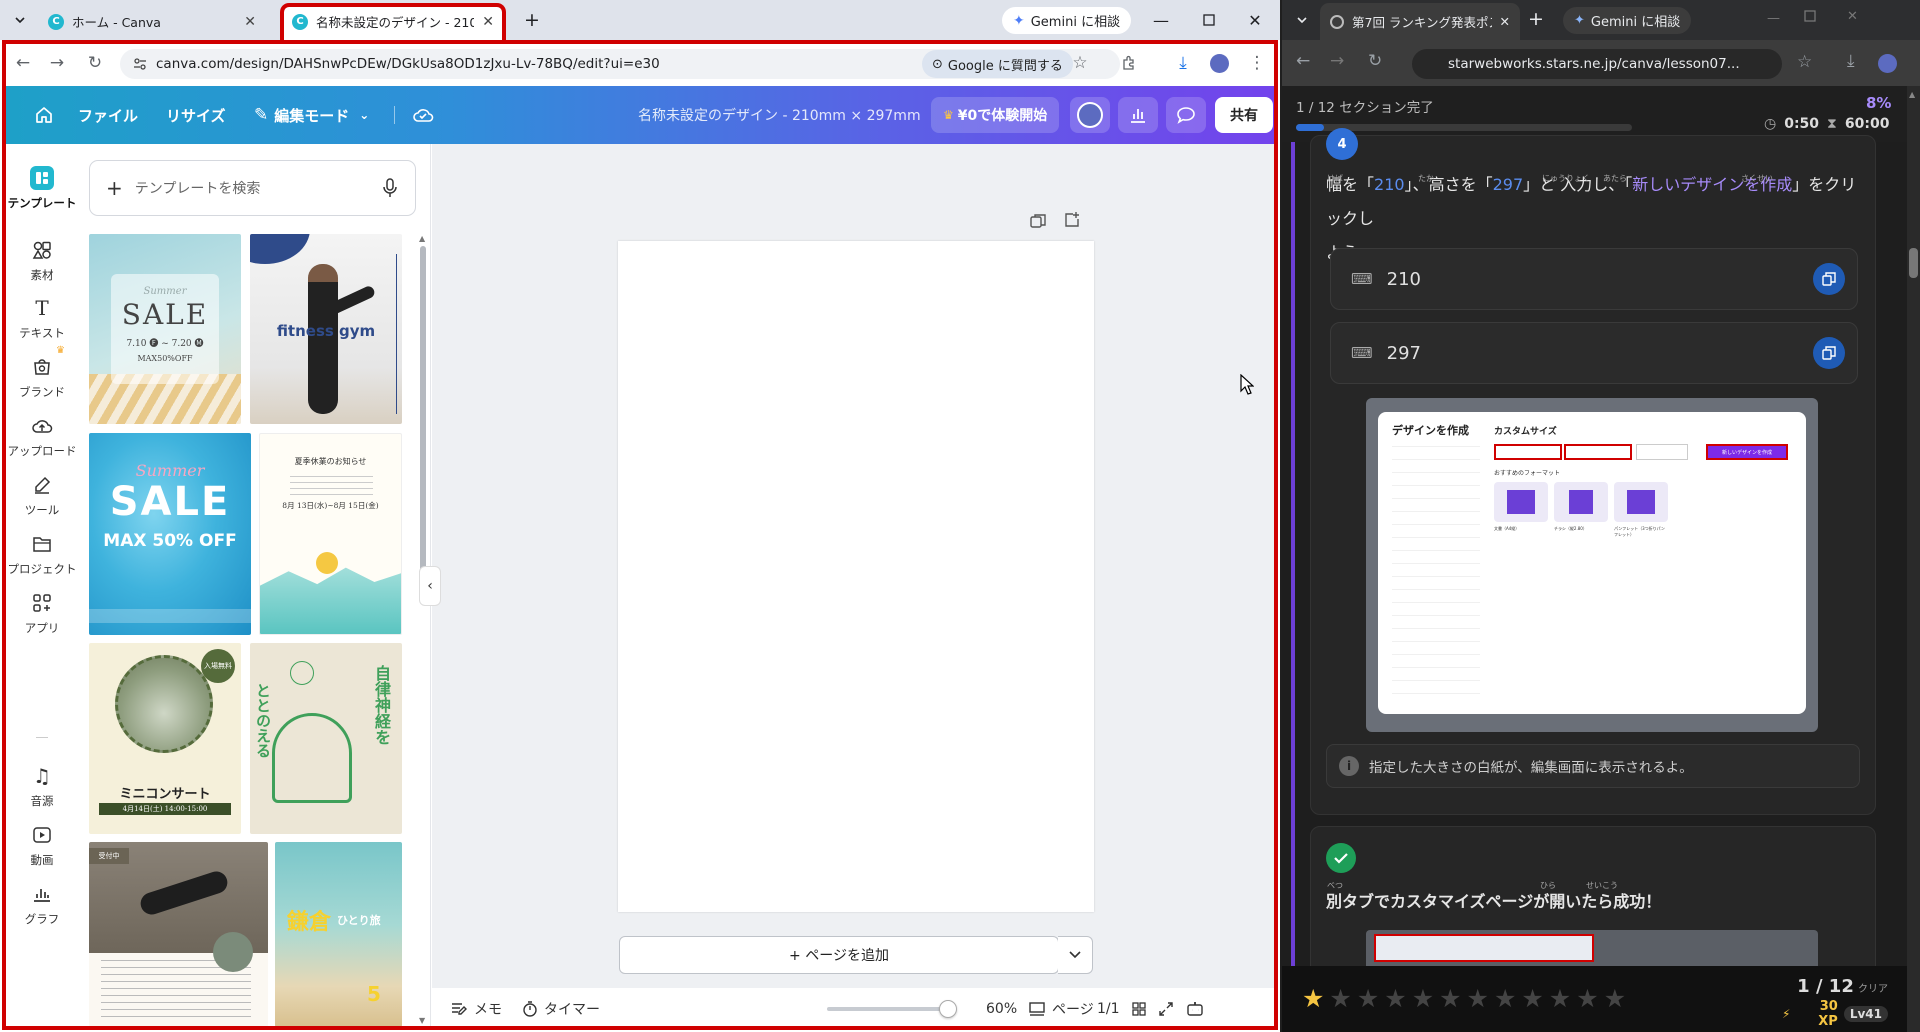  What do you see at coordinates (326, 329) in the screenshot?
I see `template-fitness-gym: fitness gym` at bounding box center [326, 329].